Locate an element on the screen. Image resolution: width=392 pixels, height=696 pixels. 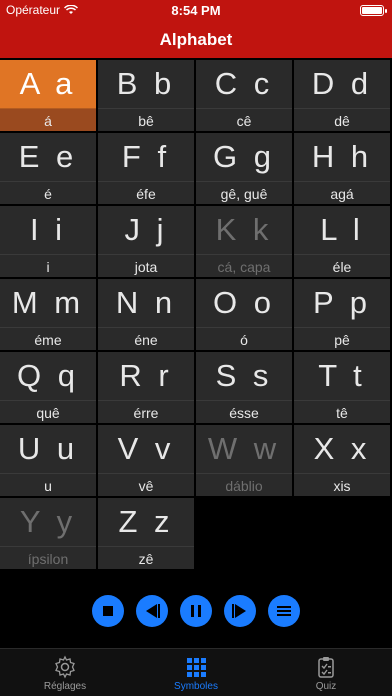
letter-glyphs: T t is located at coordinates (342, 375).